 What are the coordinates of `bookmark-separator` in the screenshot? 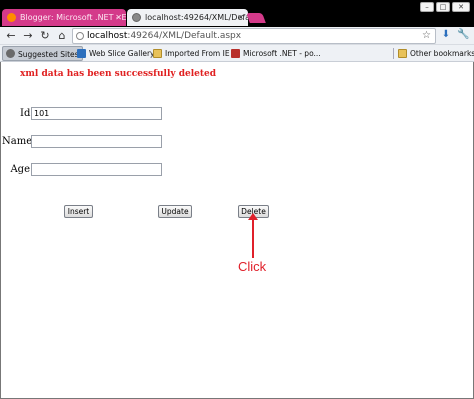 It's located at (393, 53).